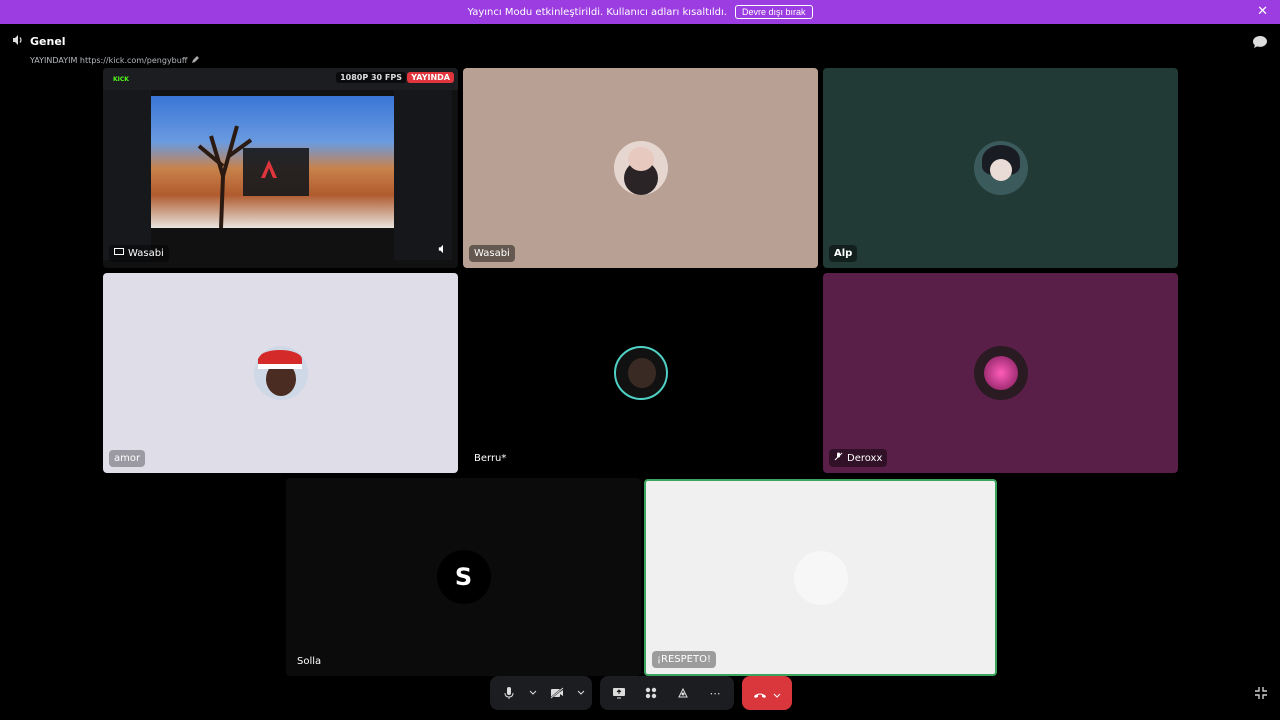 The image size is (1280, 720). Describe the element at coordinates (667, 693) in the screenshot. I see `activity-controls: ⋯` at that location.